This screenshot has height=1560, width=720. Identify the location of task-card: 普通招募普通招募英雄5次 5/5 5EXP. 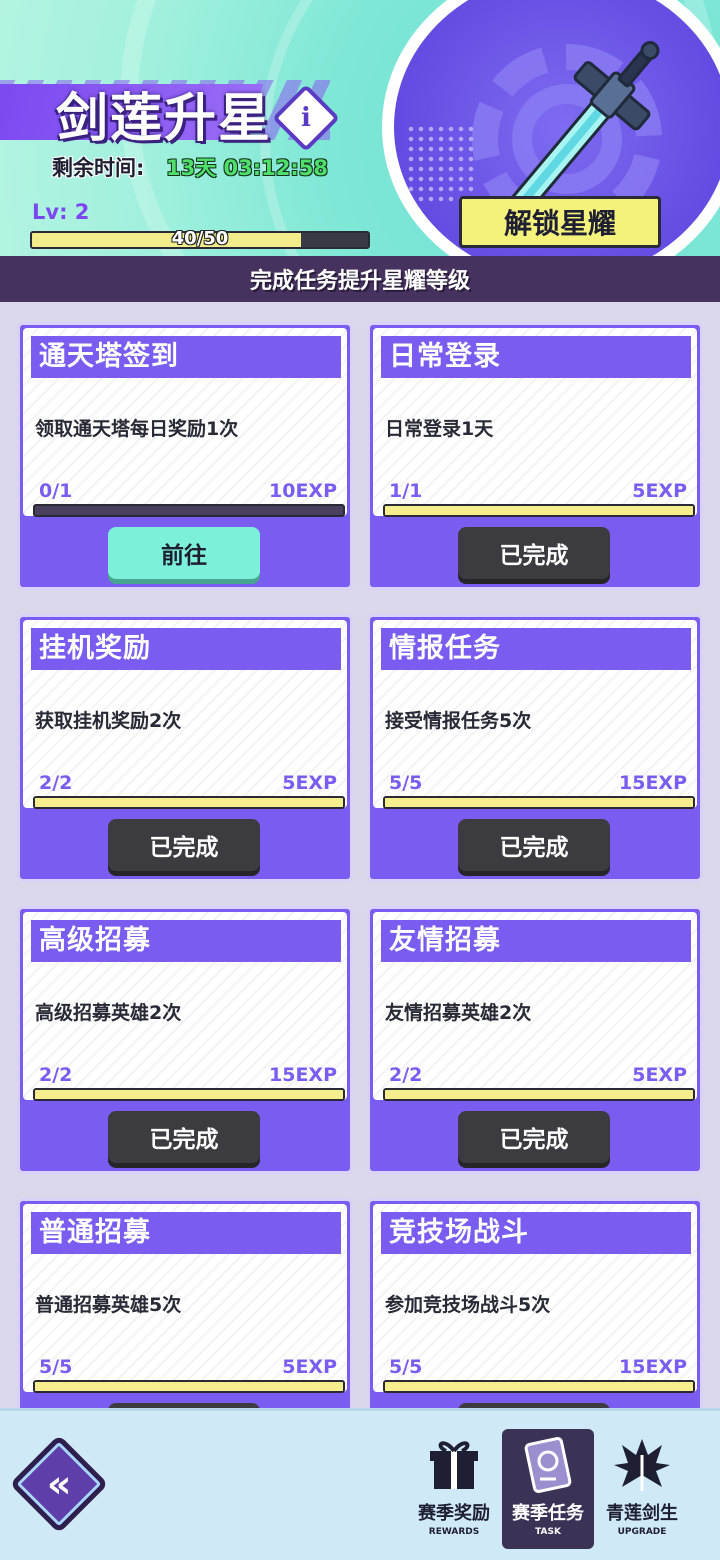
(185, 1303).